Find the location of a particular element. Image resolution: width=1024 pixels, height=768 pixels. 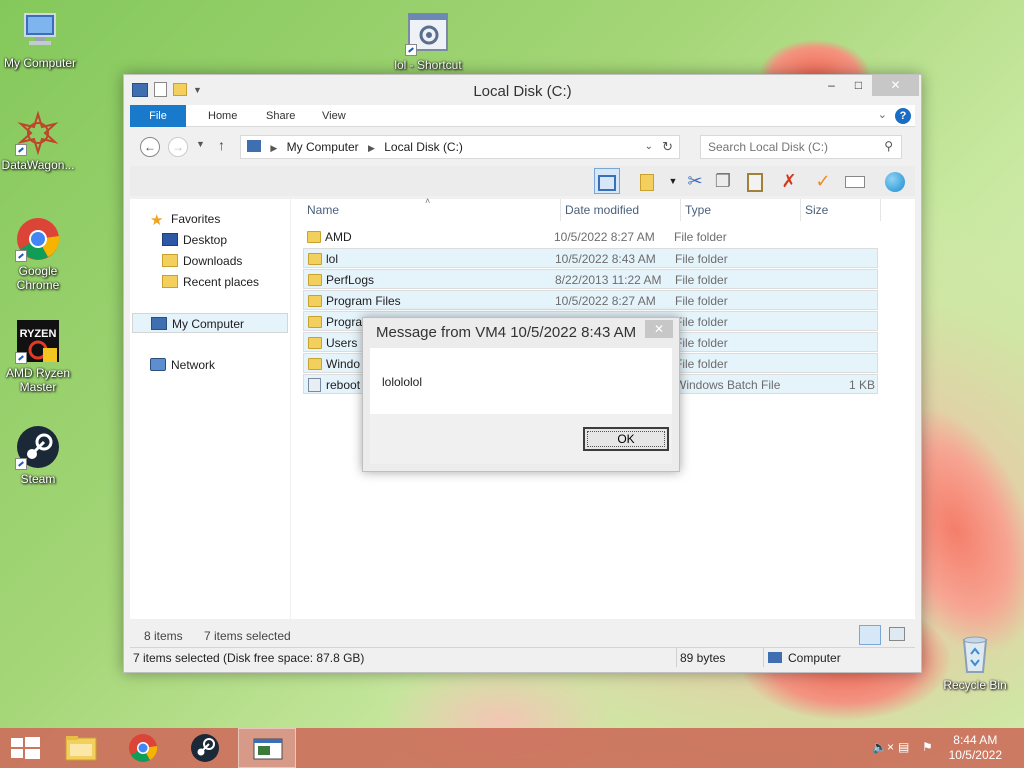

dialog-message: lolololol is located at coordinates (402, 382).